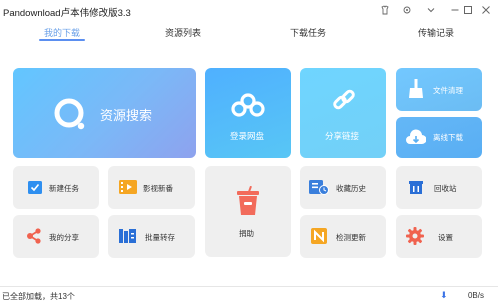 The width and height of the screenshot is (498, 307). I want to click on download-speed: 0B/s, so click(475, 295).